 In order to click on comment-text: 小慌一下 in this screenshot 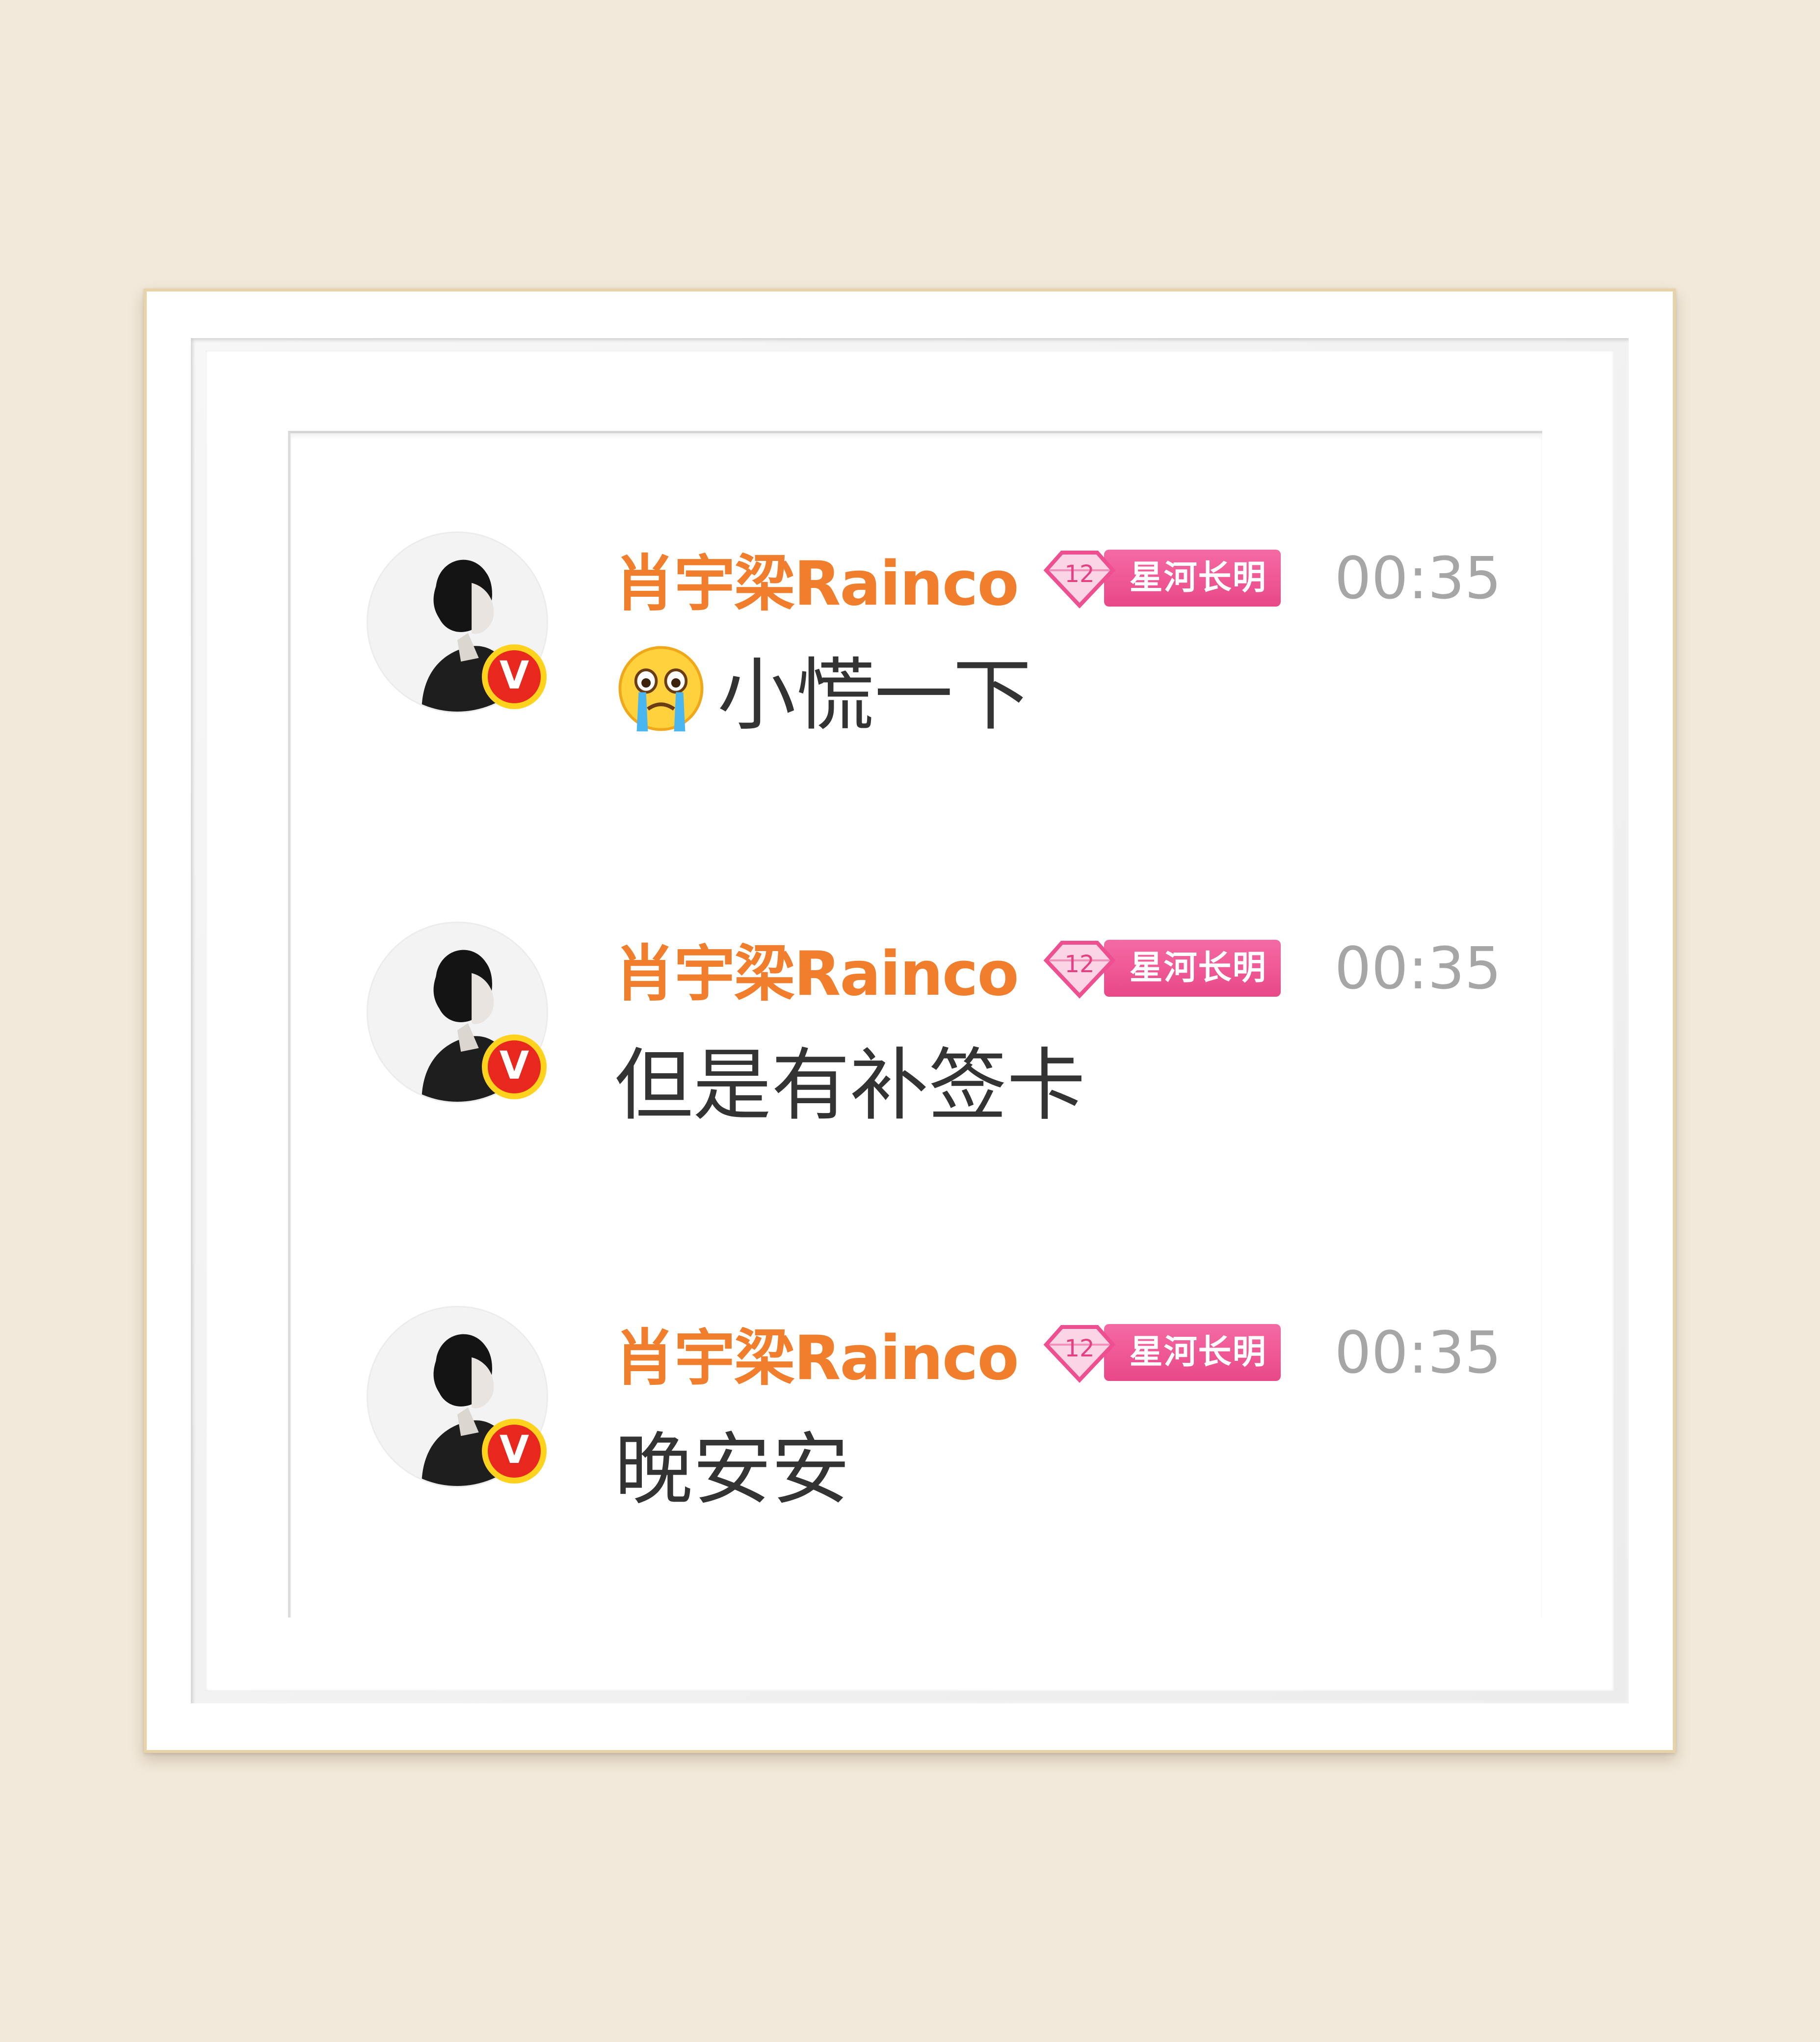, I will do `click(822, 691)`.